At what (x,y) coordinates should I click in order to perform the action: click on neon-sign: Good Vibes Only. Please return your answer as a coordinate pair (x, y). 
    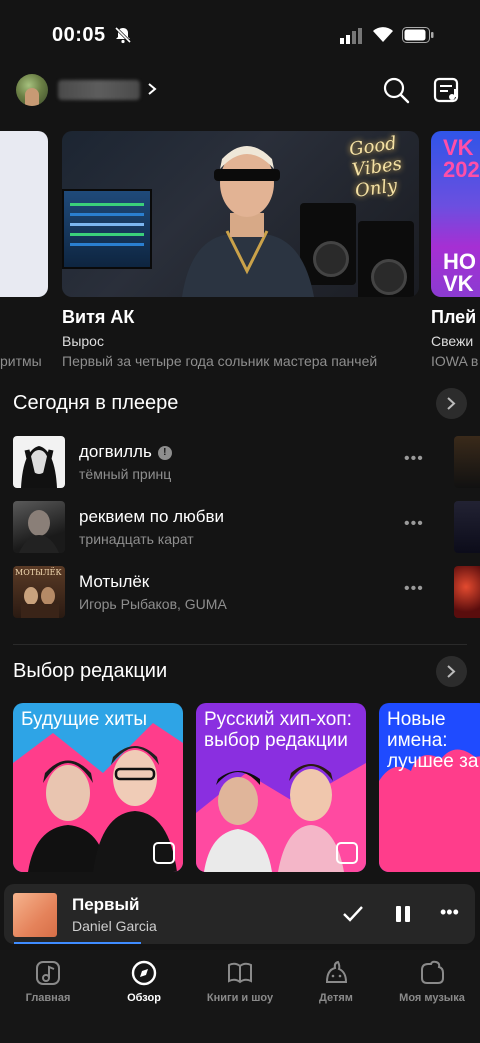
    Looking at the image, I should click on (375, 167).